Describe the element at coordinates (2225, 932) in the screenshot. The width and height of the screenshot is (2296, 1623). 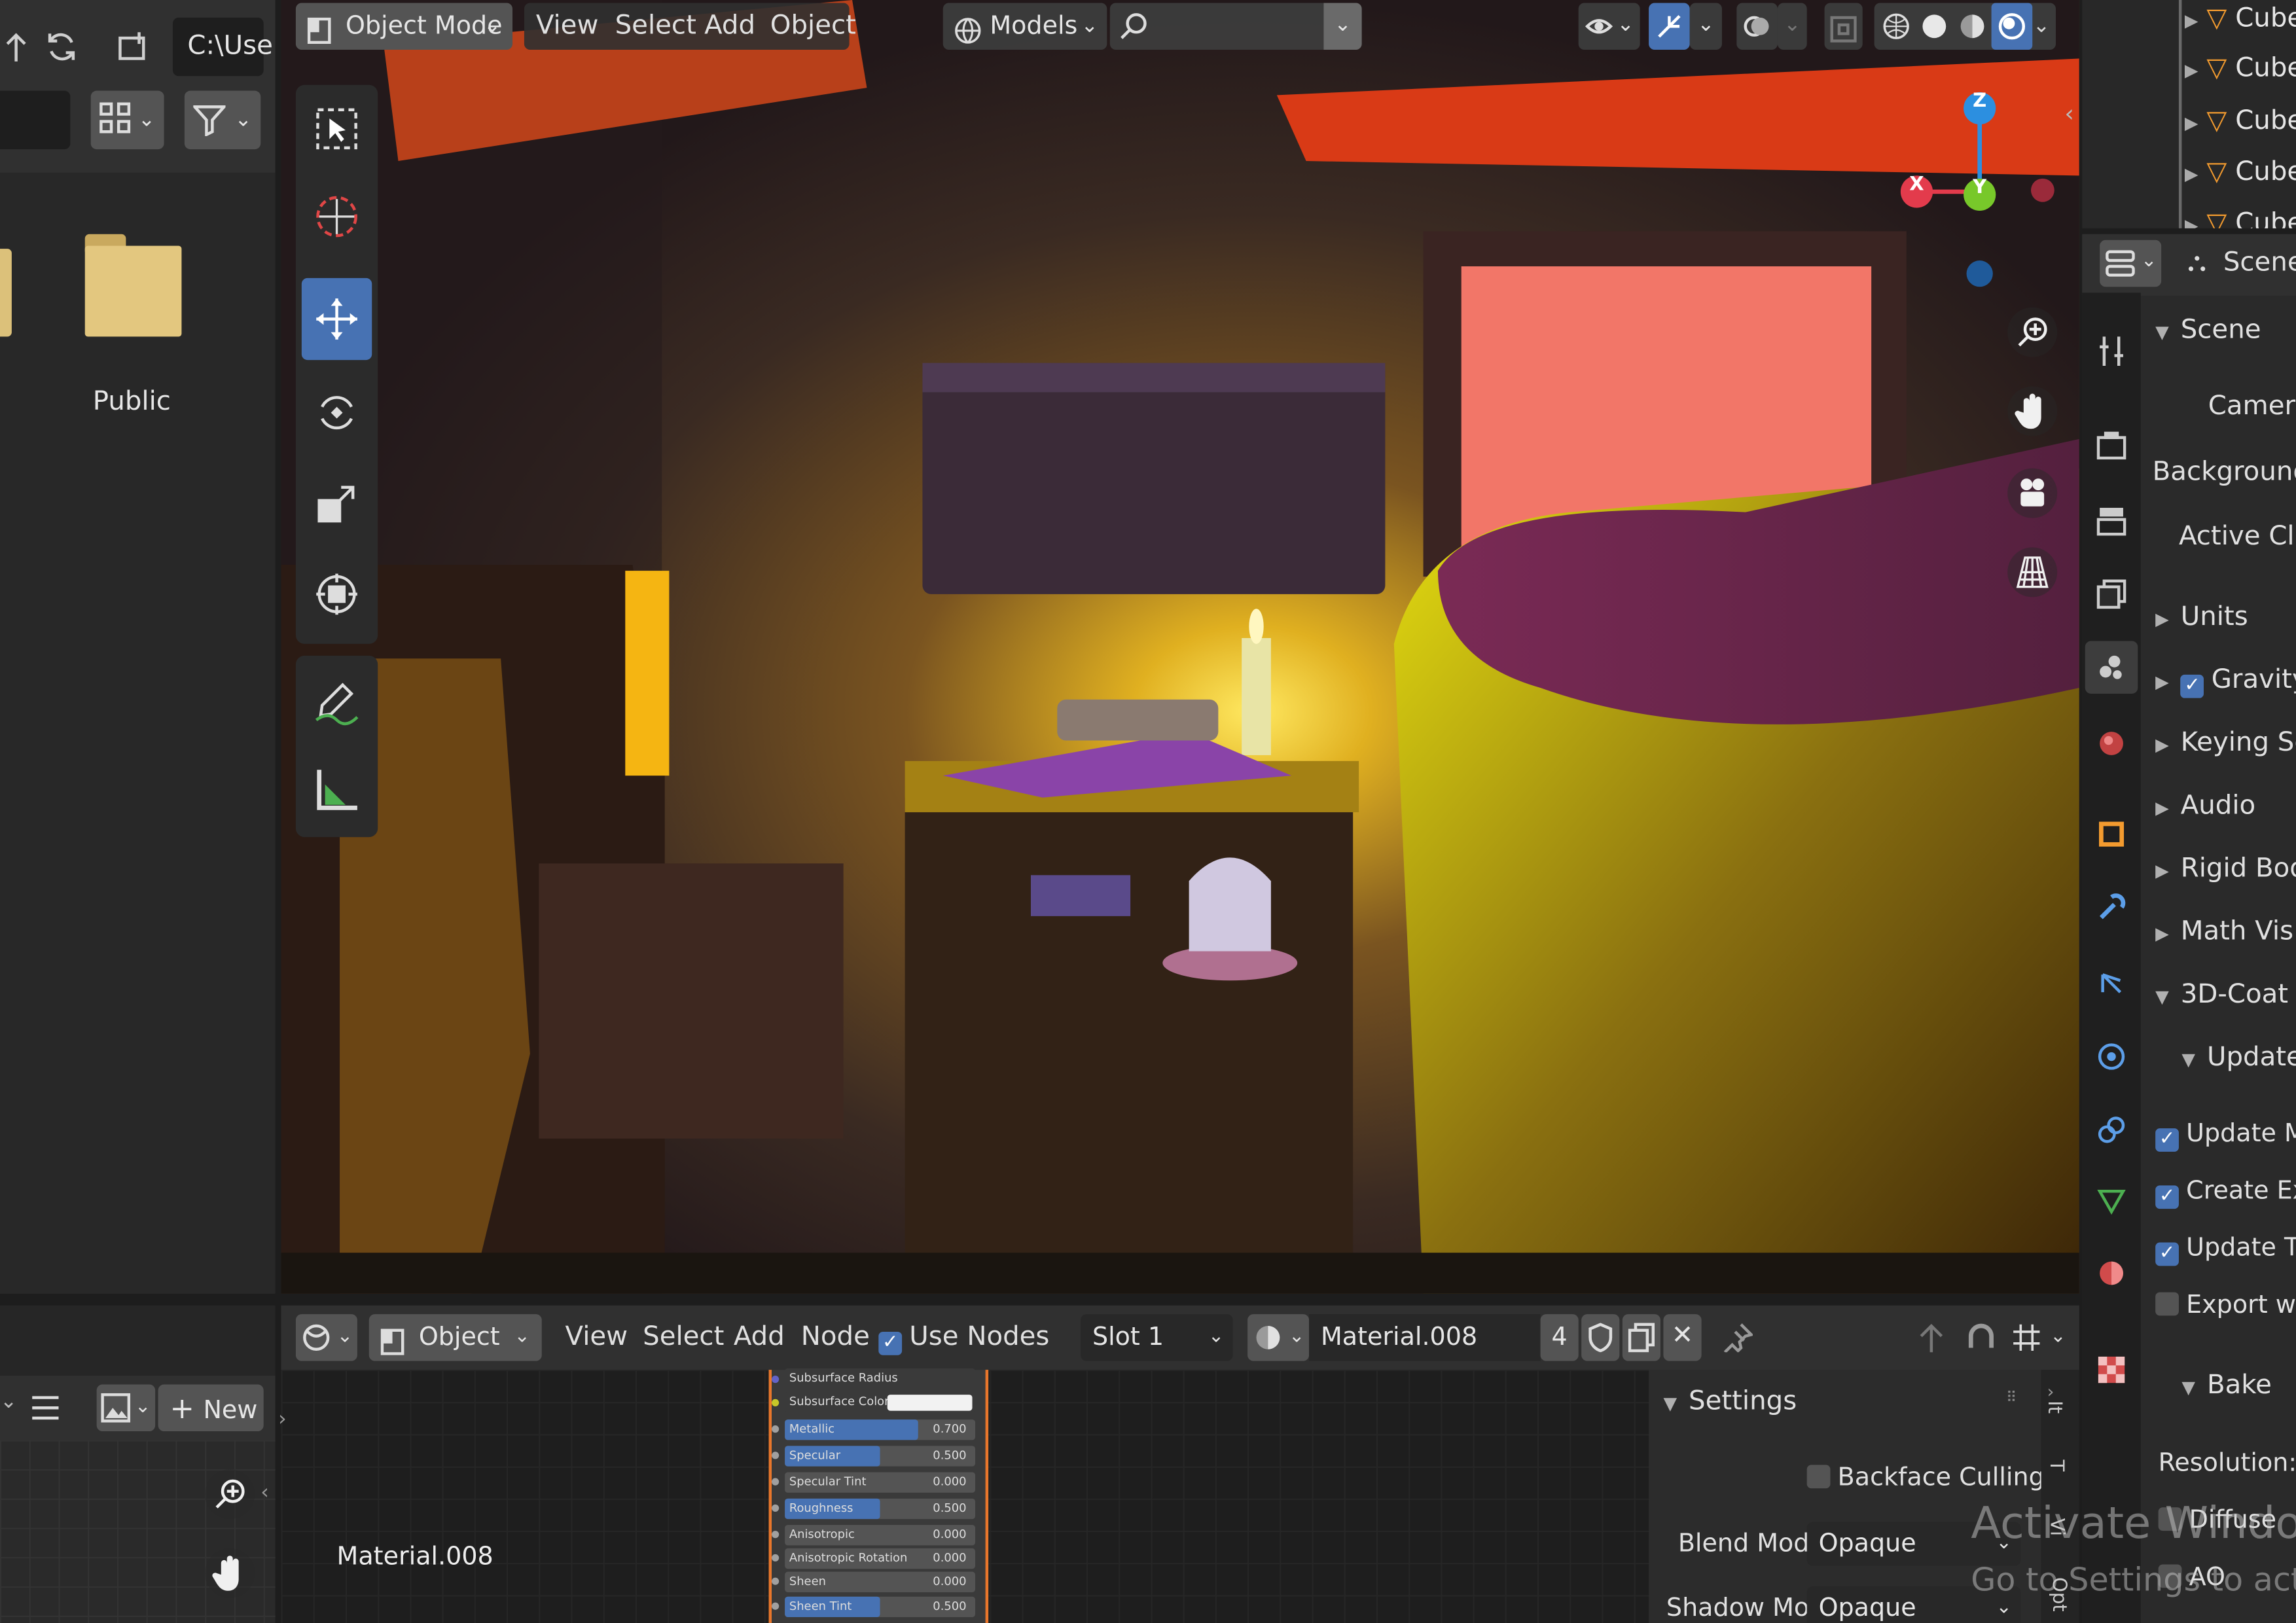
I see `panel-math-vis: ▶Math Vis C` at that location.